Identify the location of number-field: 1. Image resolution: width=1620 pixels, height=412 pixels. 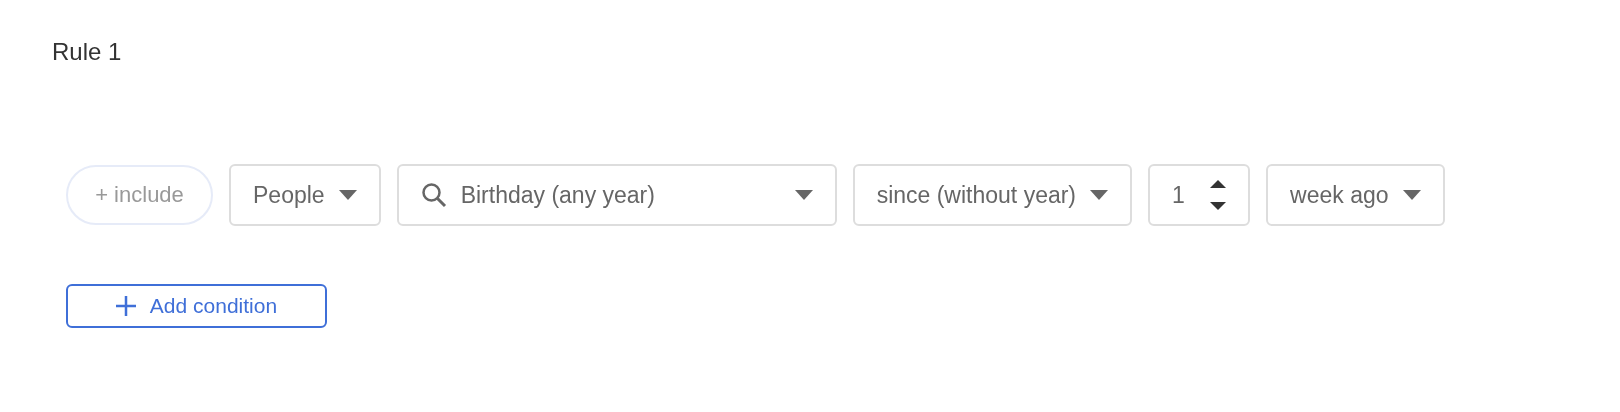
(1199, 195).